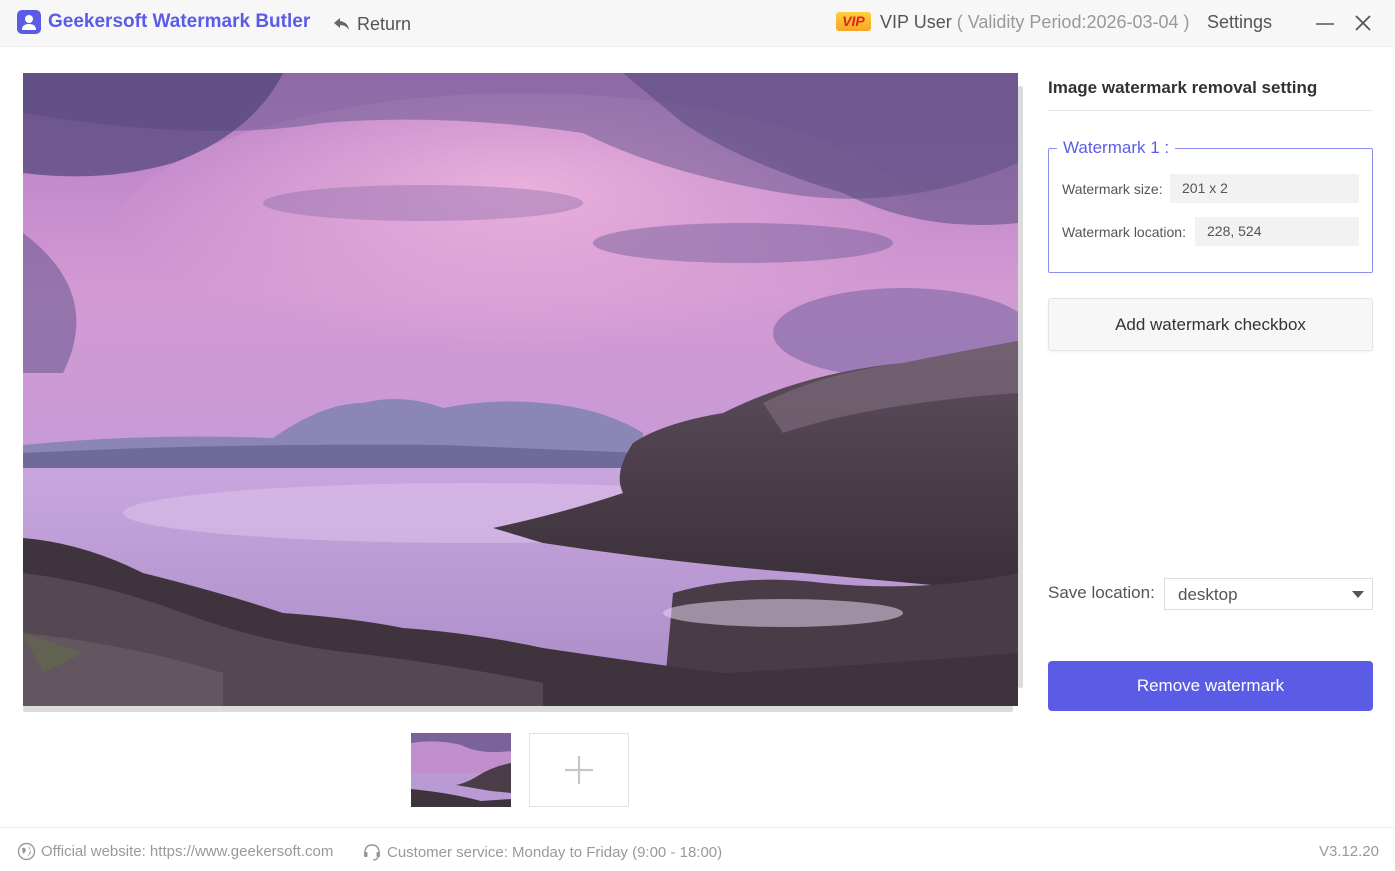 The height and width of the screenshot is (871, 1395). I want to click on paren-close: ), so click(1186, 22).